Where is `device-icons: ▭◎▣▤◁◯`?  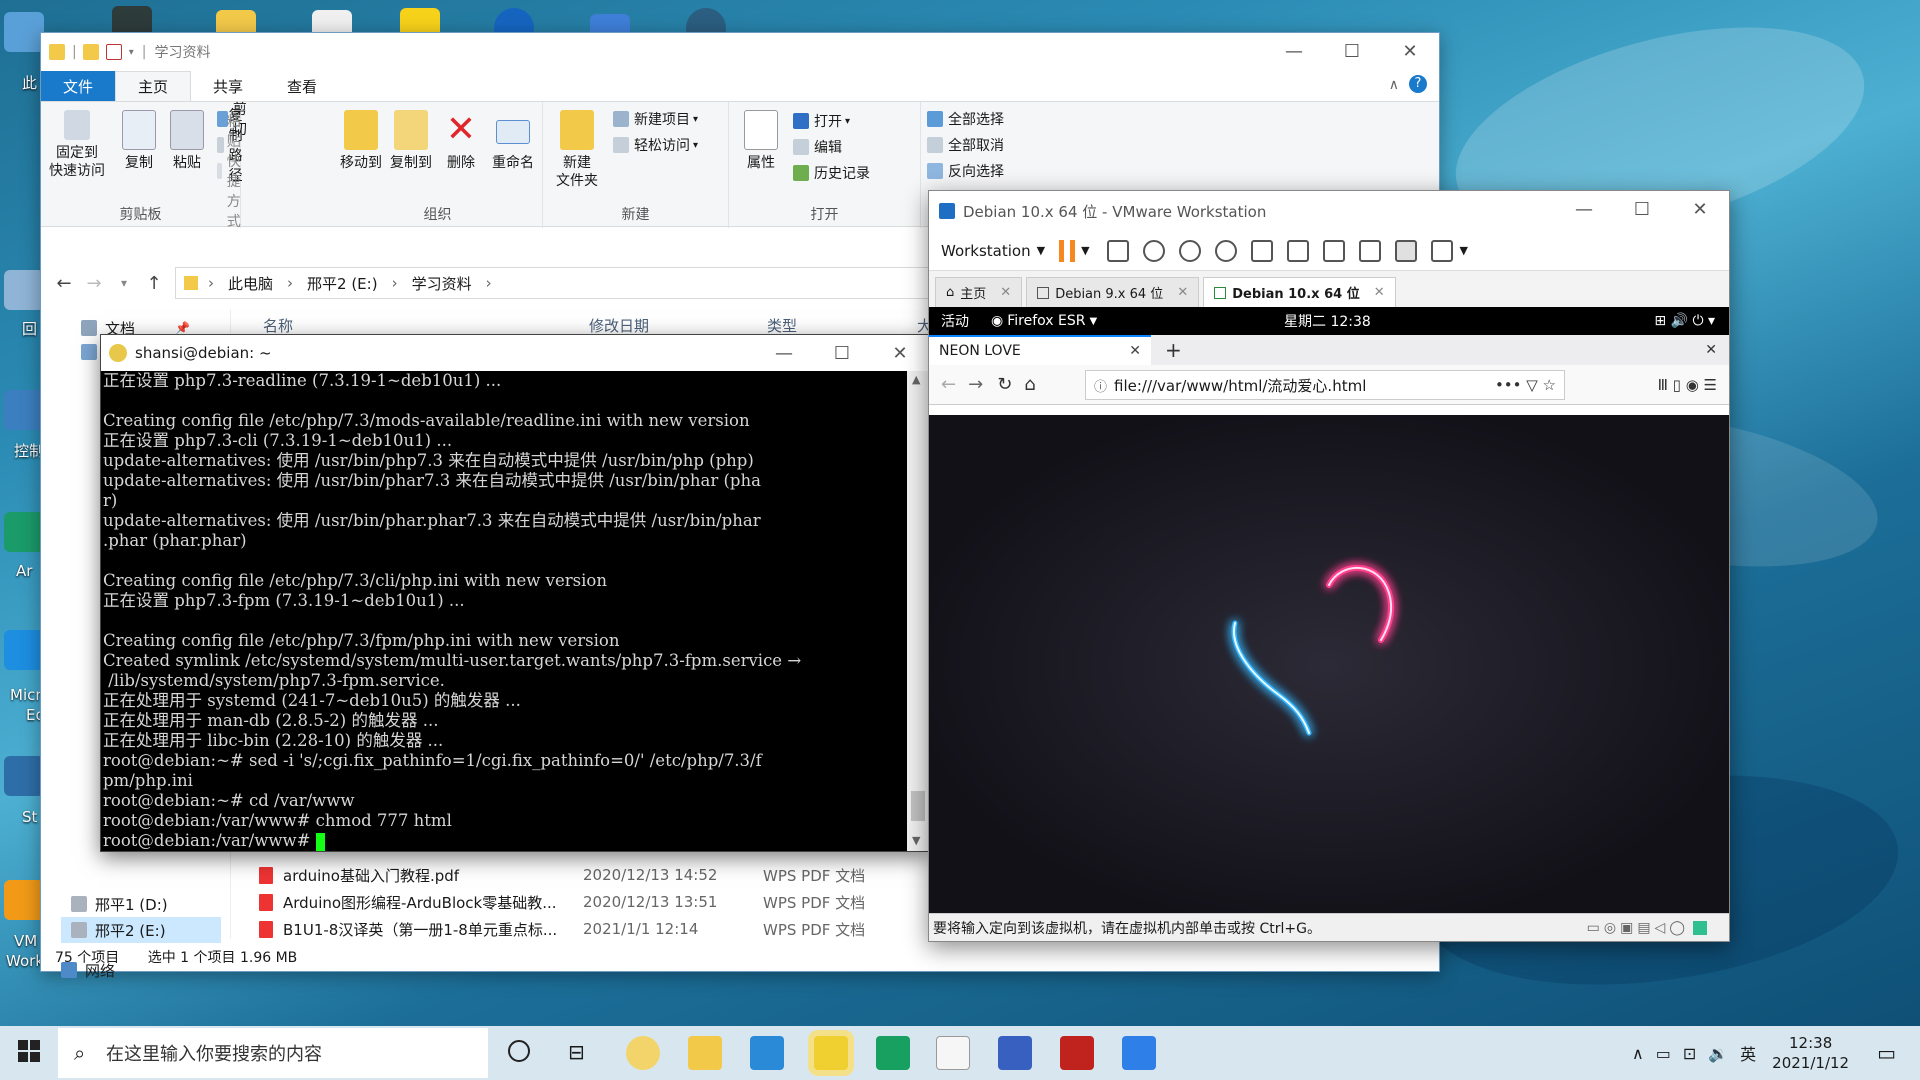 device-icons: ▭◎▣▤◁◯ is located at coordinates (1638, 928).